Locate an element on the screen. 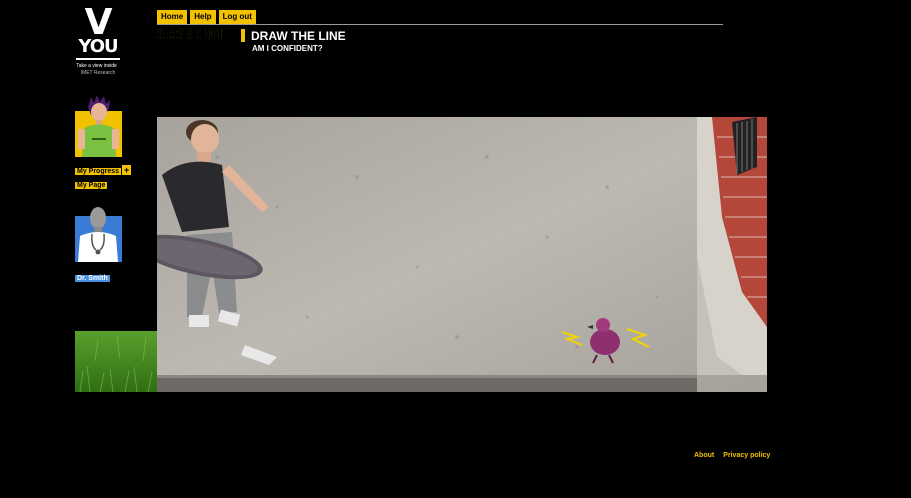 The width and height of the screenshot is (911, 498). grass-image is located at coordinates (116, 362).